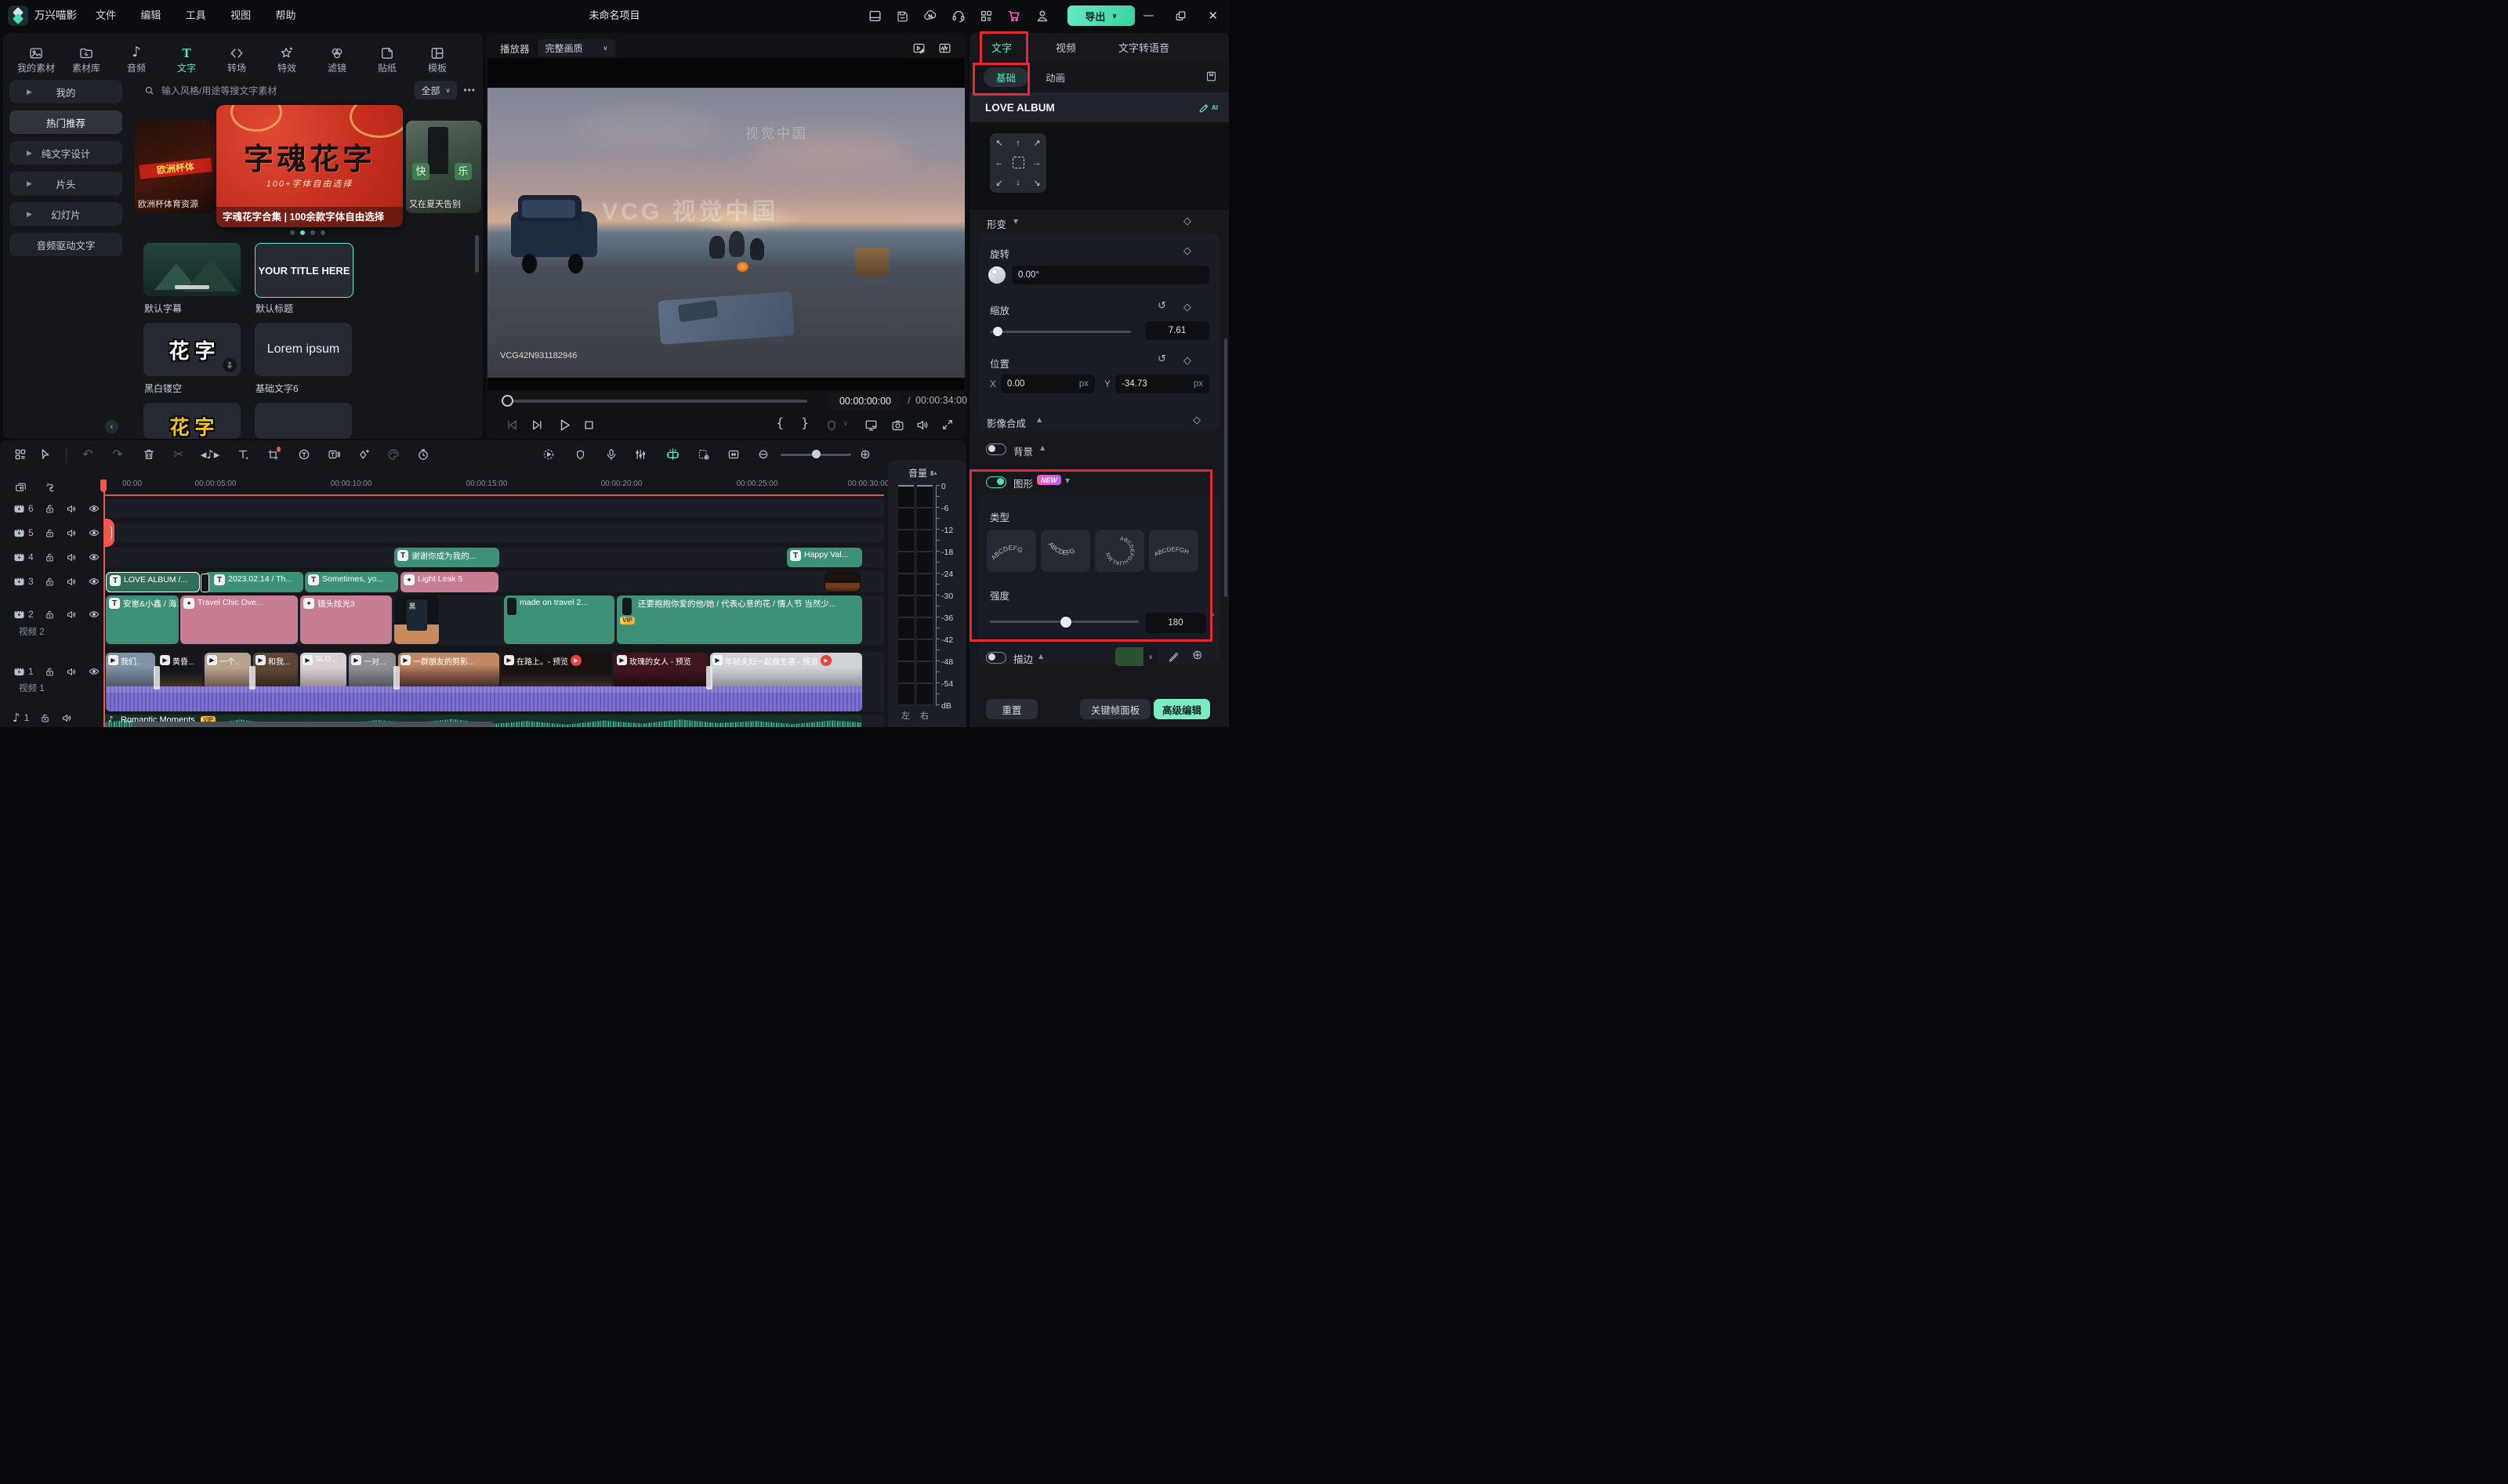  I want to click on cloud-sync-icon, so click(930, 16).